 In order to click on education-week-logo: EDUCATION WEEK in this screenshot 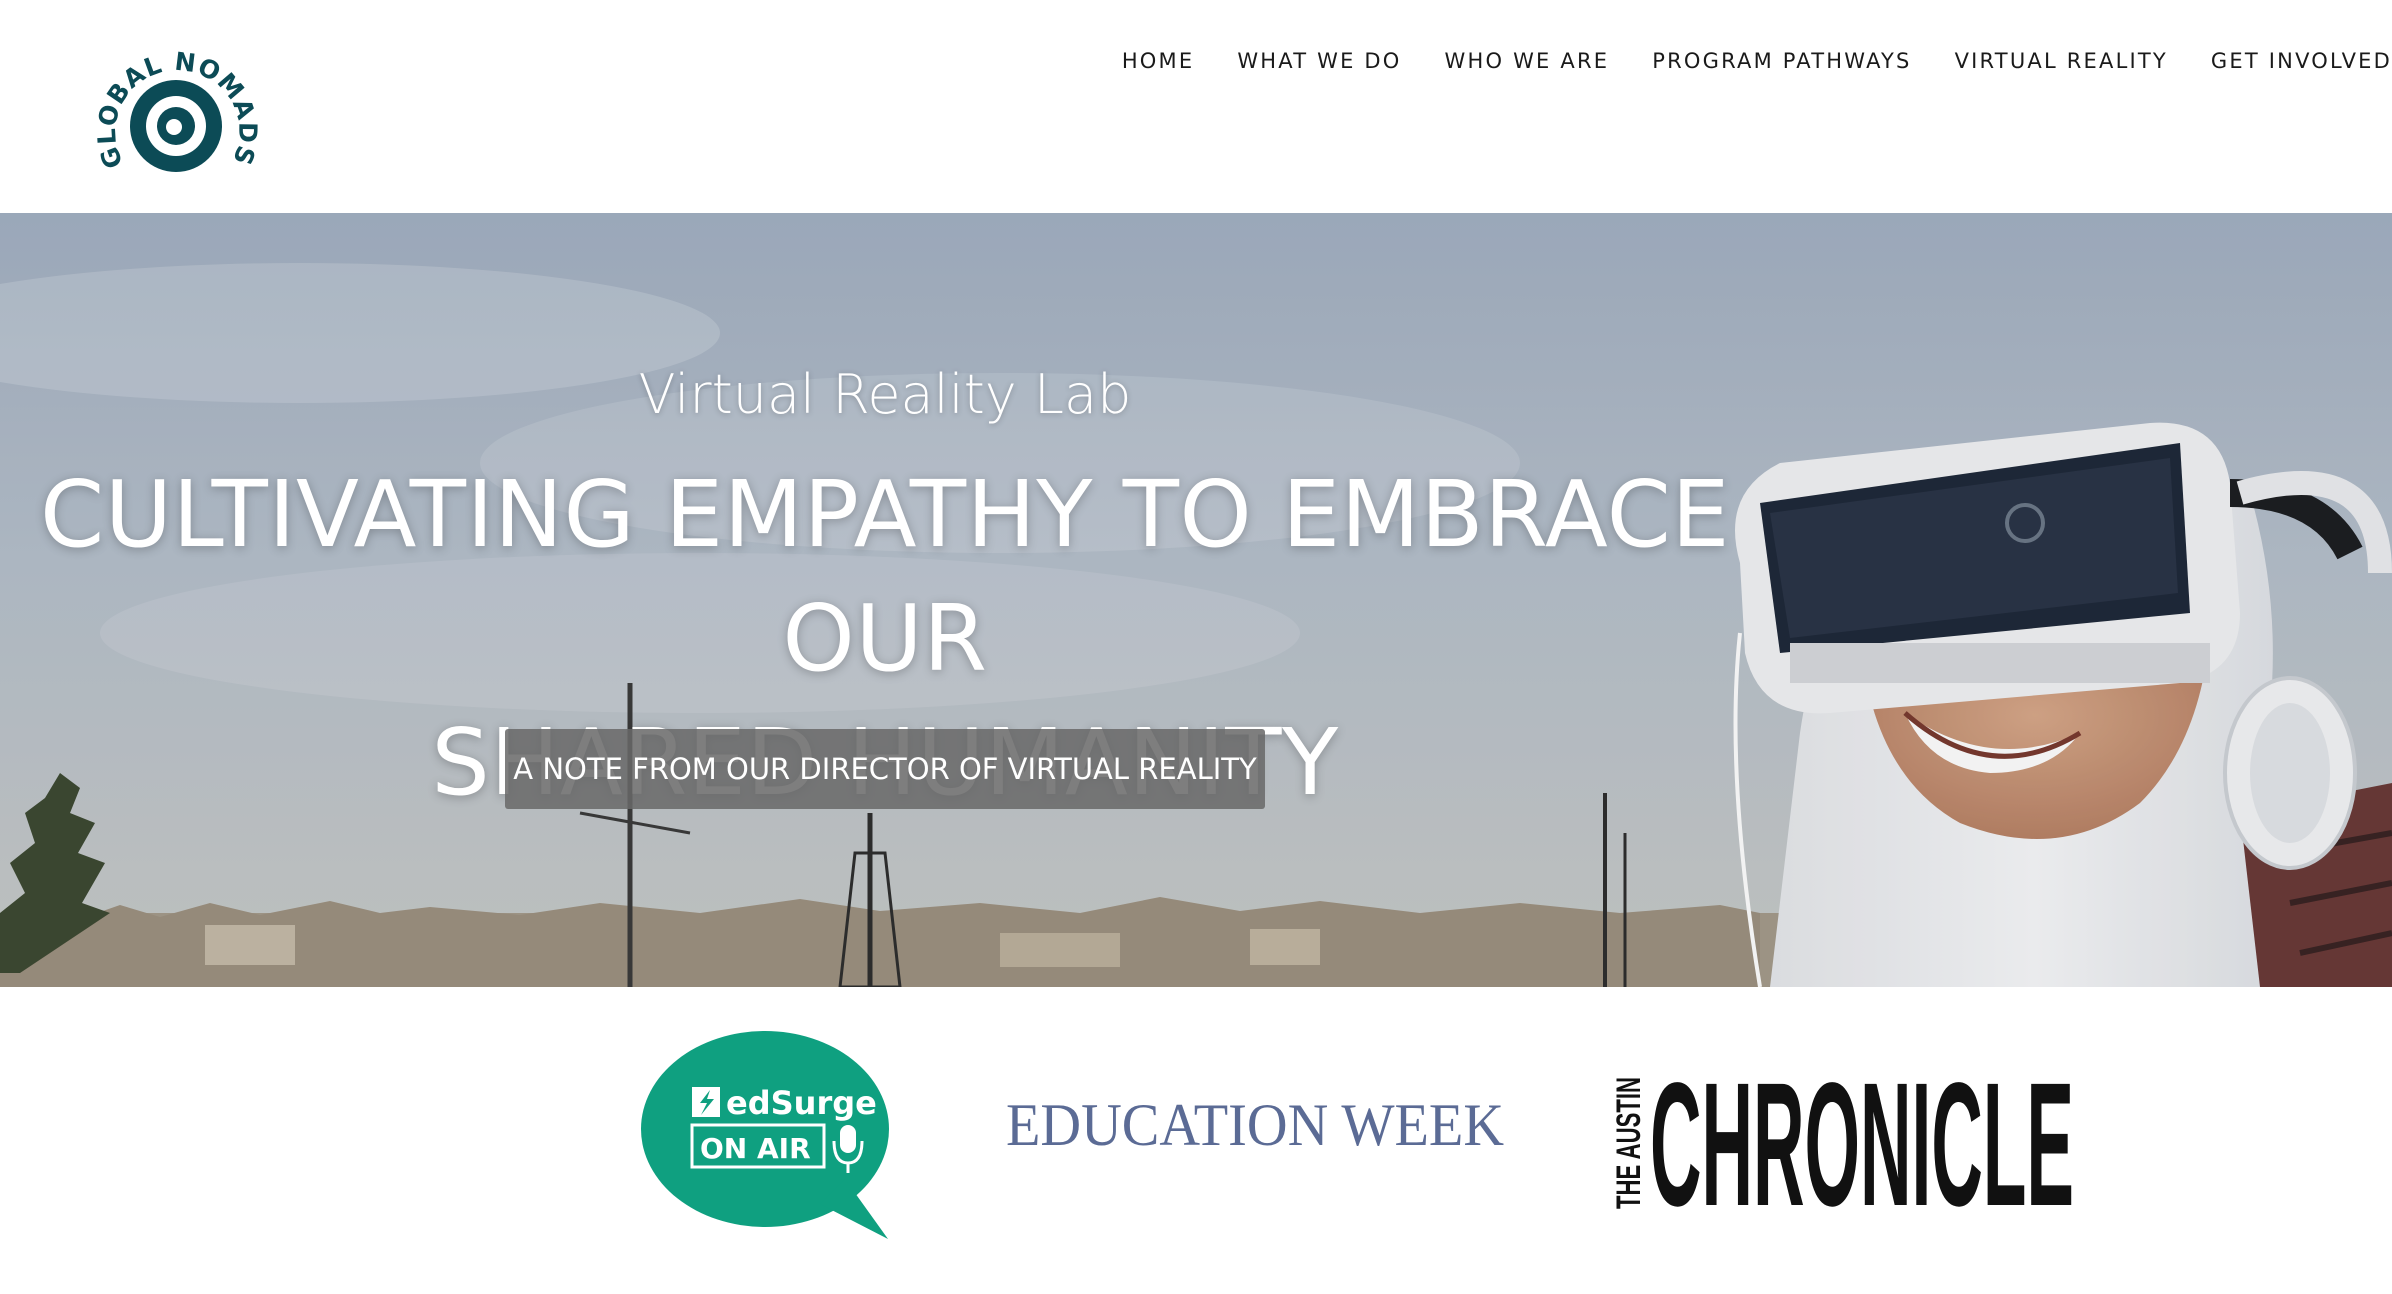, I will do `click(1256, 1117)`.